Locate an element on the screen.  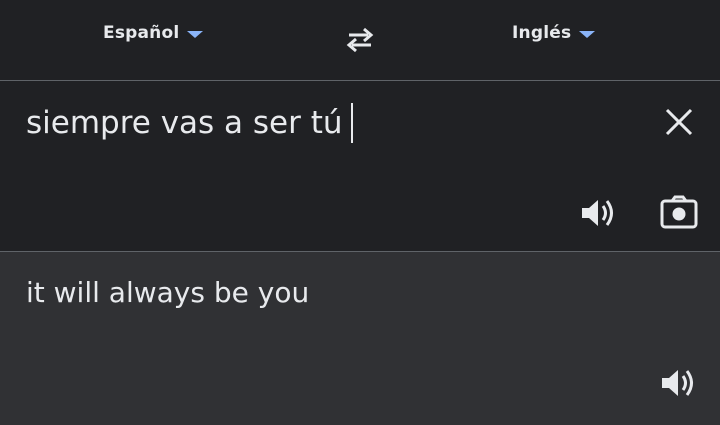
clear-text-button is located at coordinates (679, 122).